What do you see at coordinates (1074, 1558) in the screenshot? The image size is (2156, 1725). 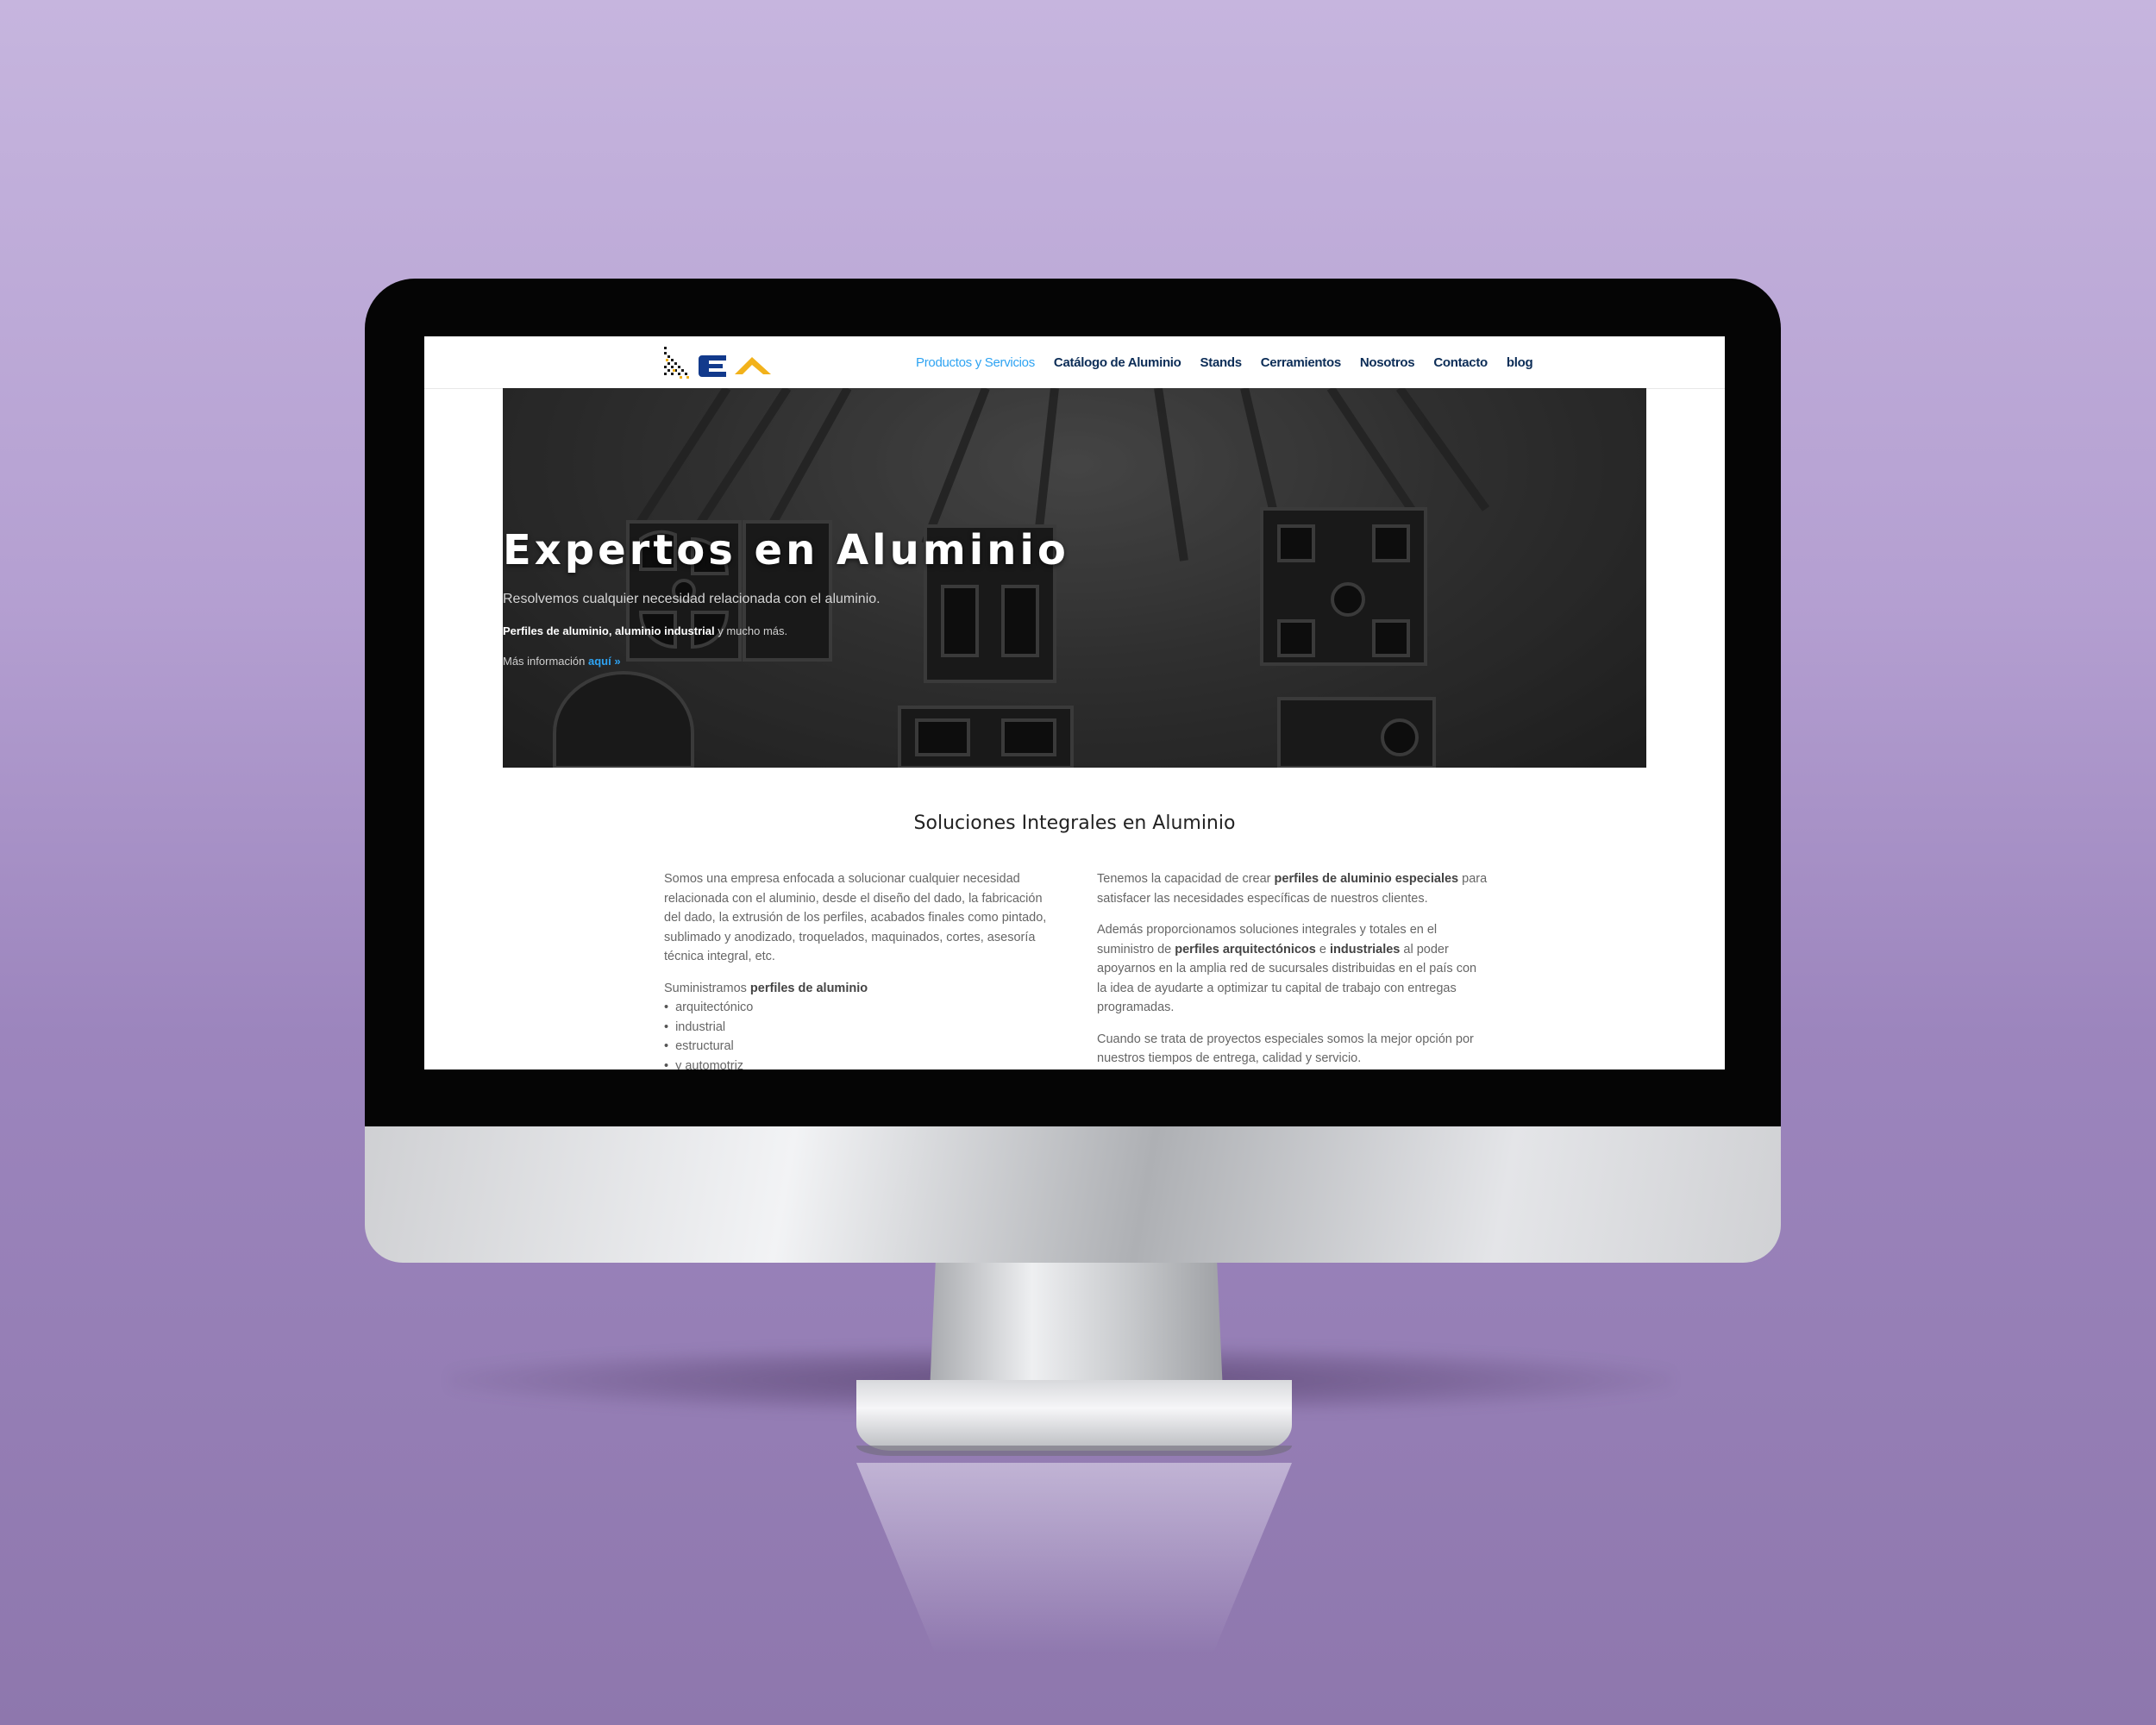 I see `stand-reflection` at bounding box center [1074, 1558].